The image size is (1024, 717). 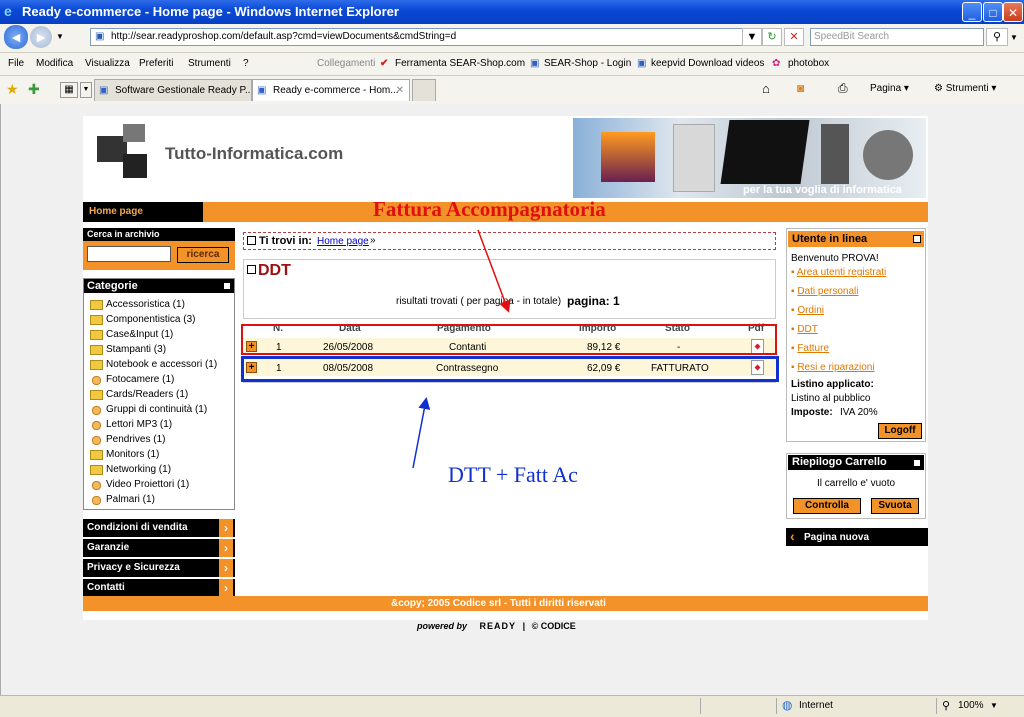 What do you see at coordinates (139, 469) in the screenshot?
I see `category-label: Networking (1)` at bounding box center [139, 469].